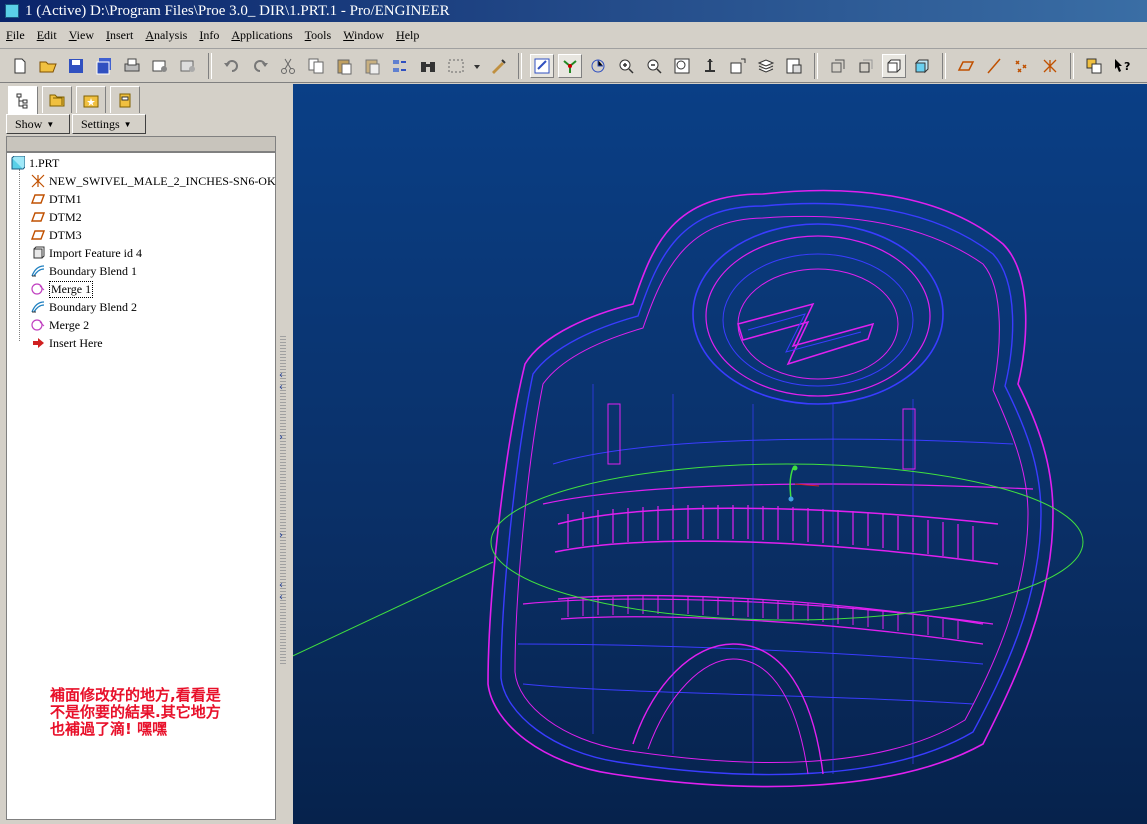 The width and height of the screenshot is (1147, 824). What do you see at coordinates (35, 163) in the screenshot?
I see `tree-item-part: 1.PRT` at bounding box center [35, 163].